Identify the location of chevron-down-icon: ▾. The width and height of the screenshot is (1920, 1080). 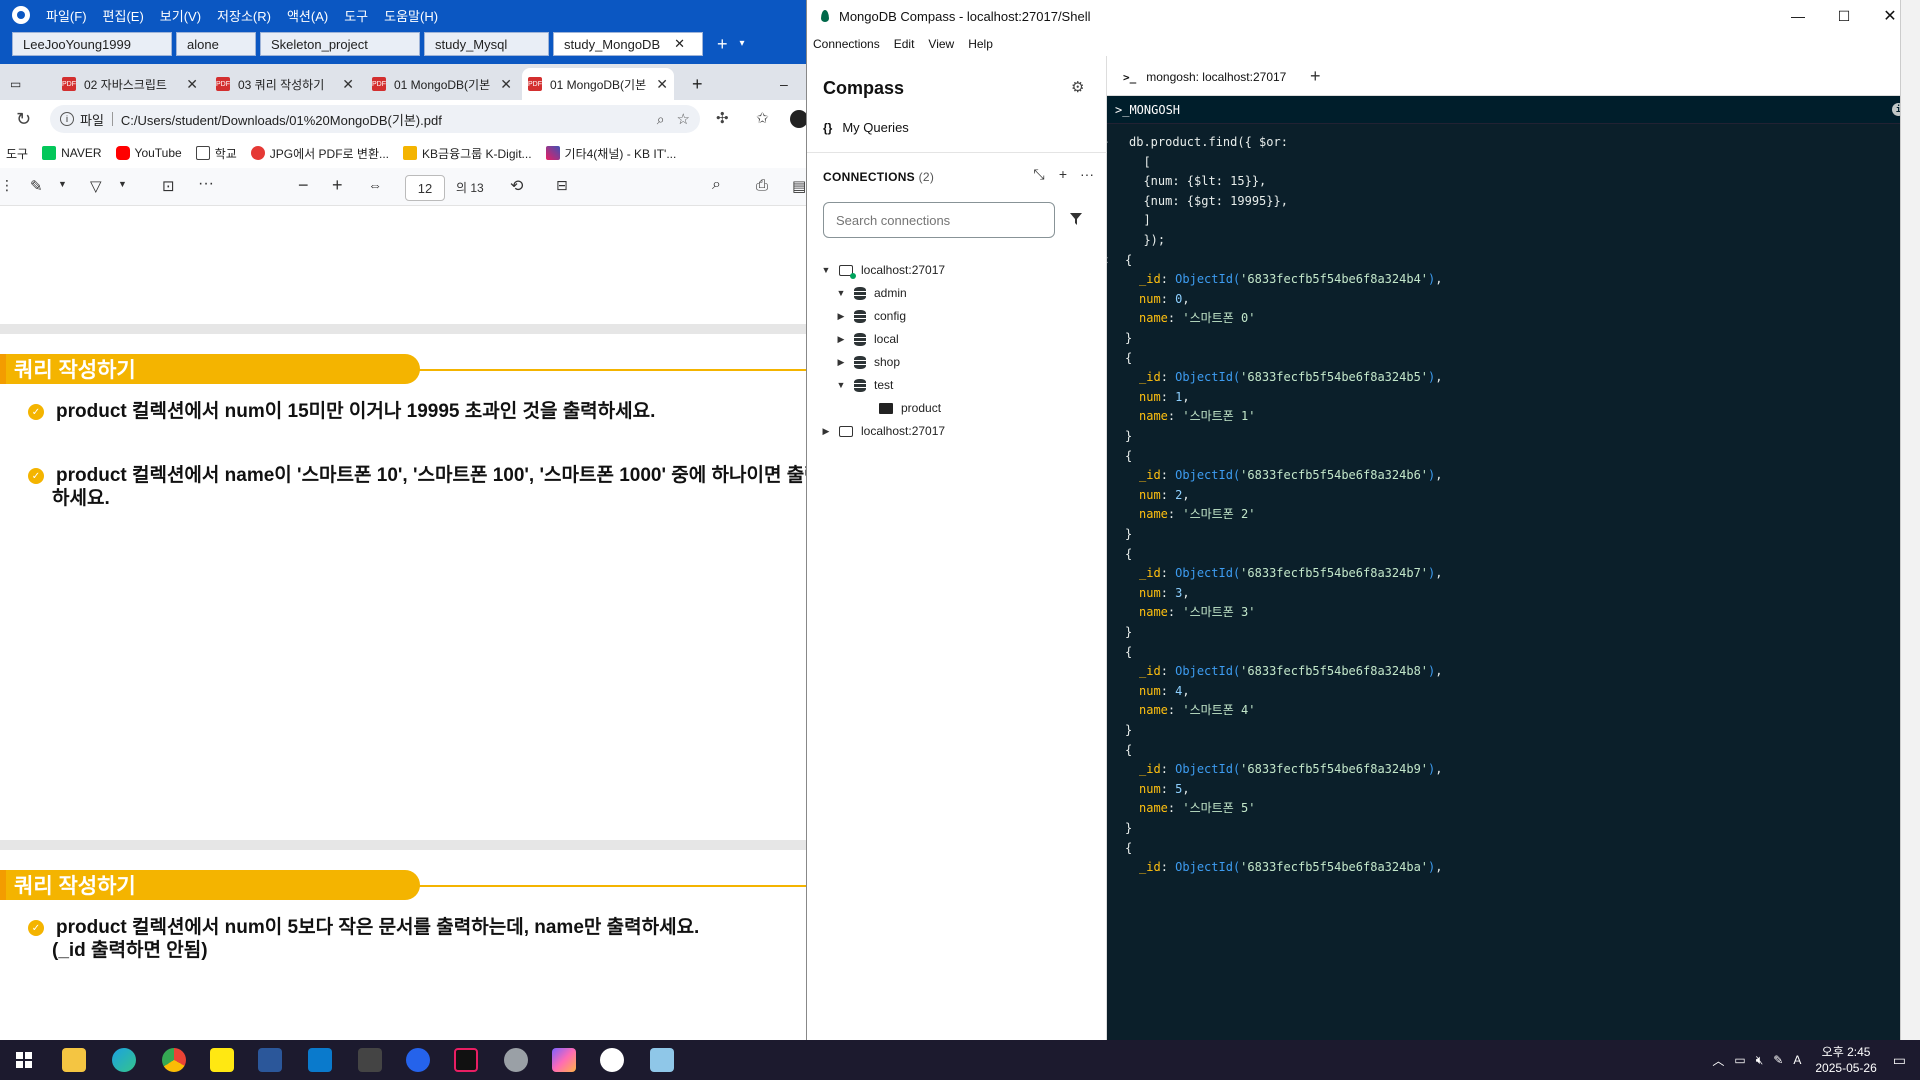
(742, 44).